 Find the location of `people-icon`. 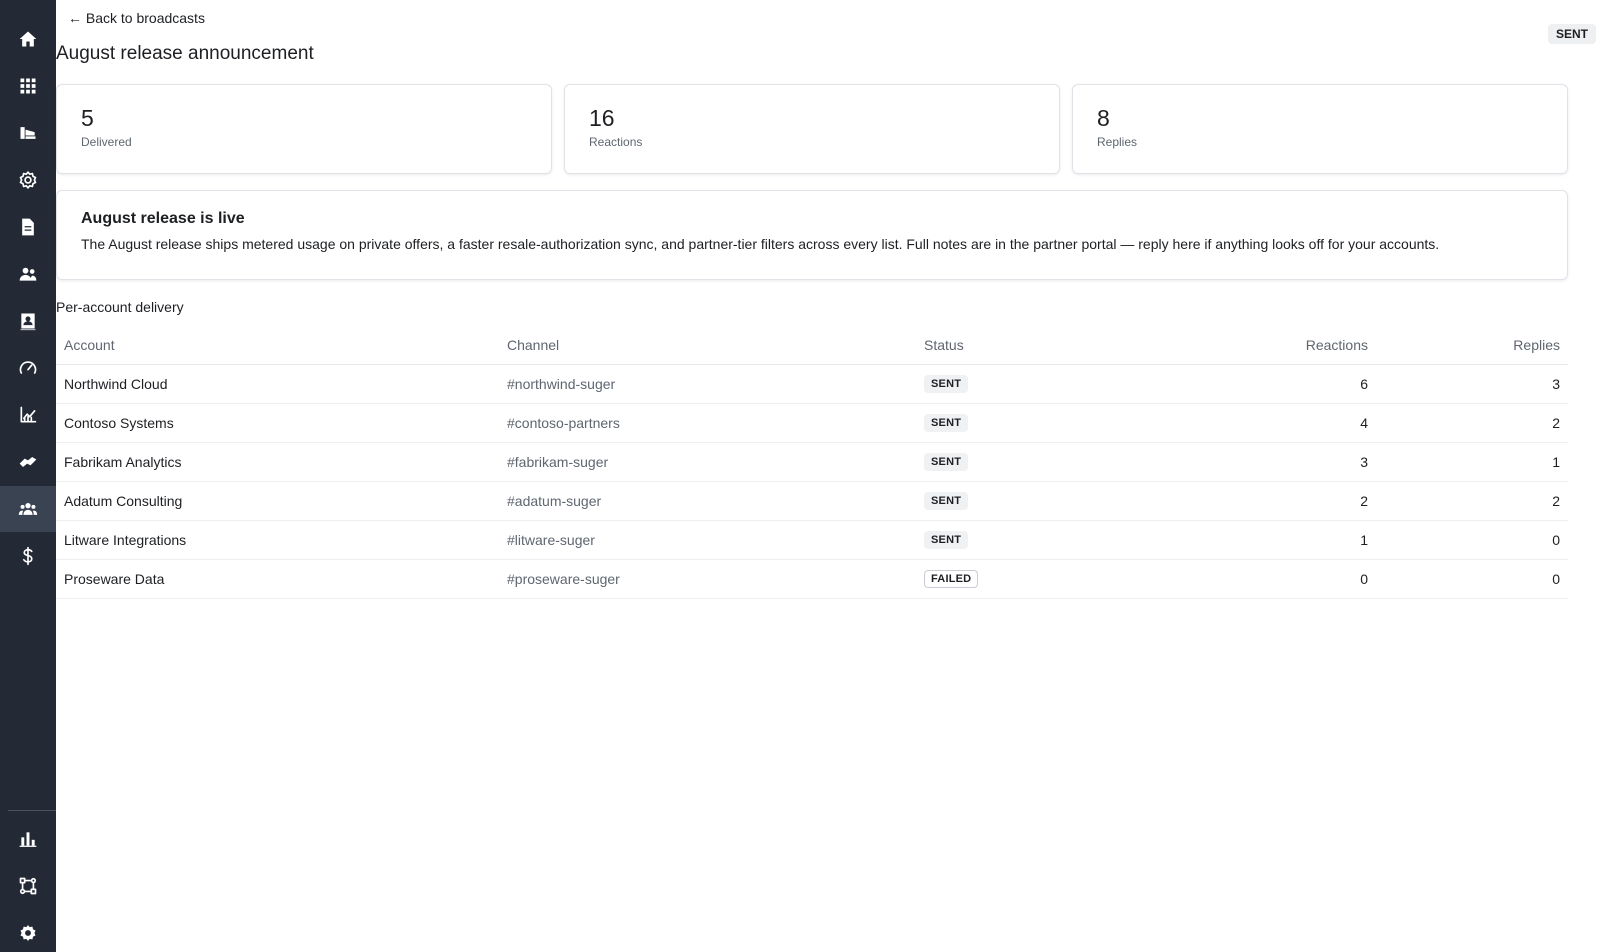

people-icon is located at coordinates (28, 274).